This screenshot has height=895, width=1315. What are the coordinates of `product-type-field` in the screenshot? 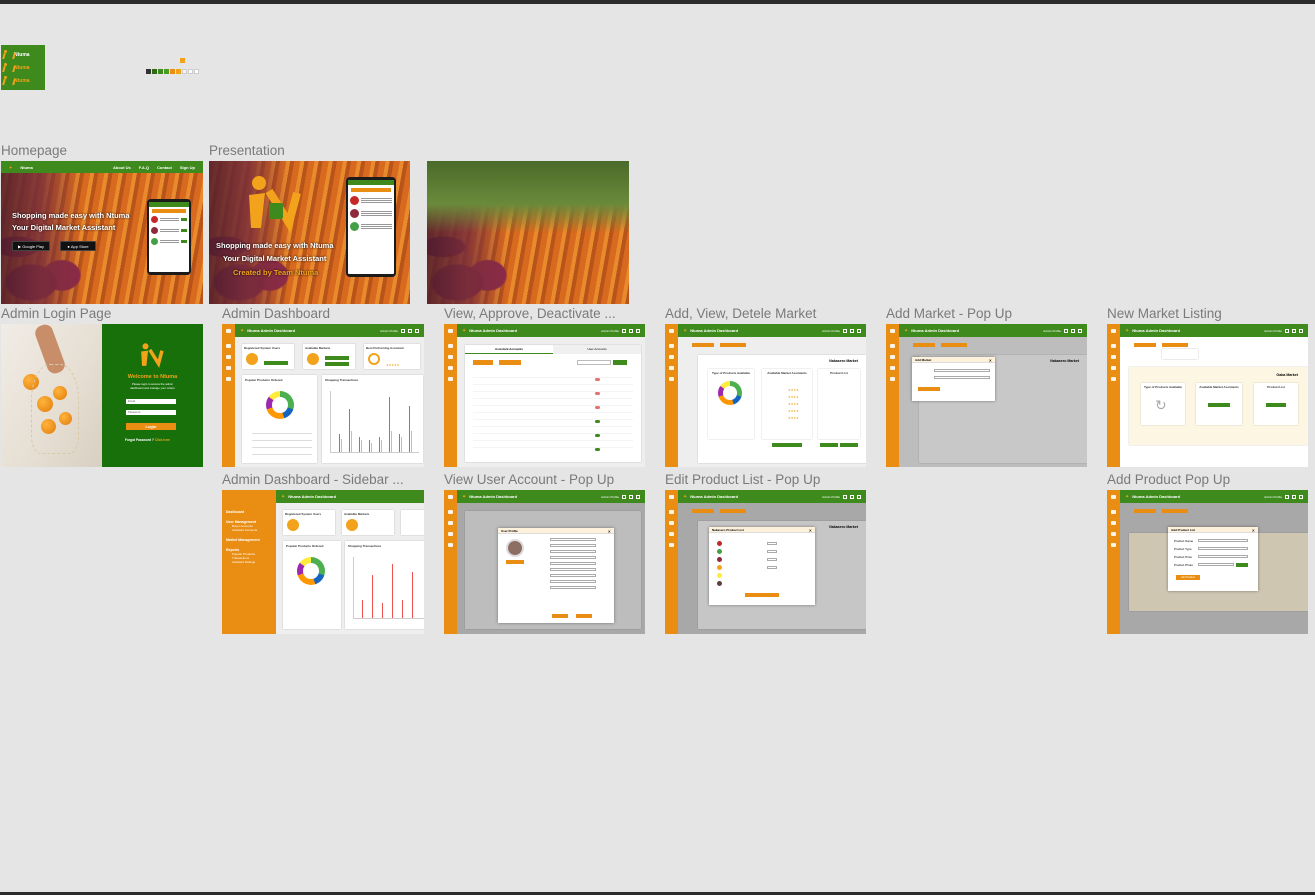 It's located at (1223, 548).